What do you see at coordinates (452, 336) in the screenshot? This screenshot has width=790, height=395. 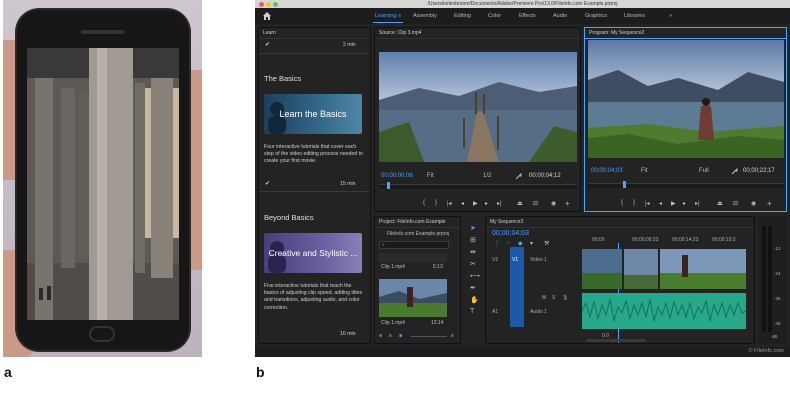 I see `menu-icon: ≡` at bounding box center [452, 336].